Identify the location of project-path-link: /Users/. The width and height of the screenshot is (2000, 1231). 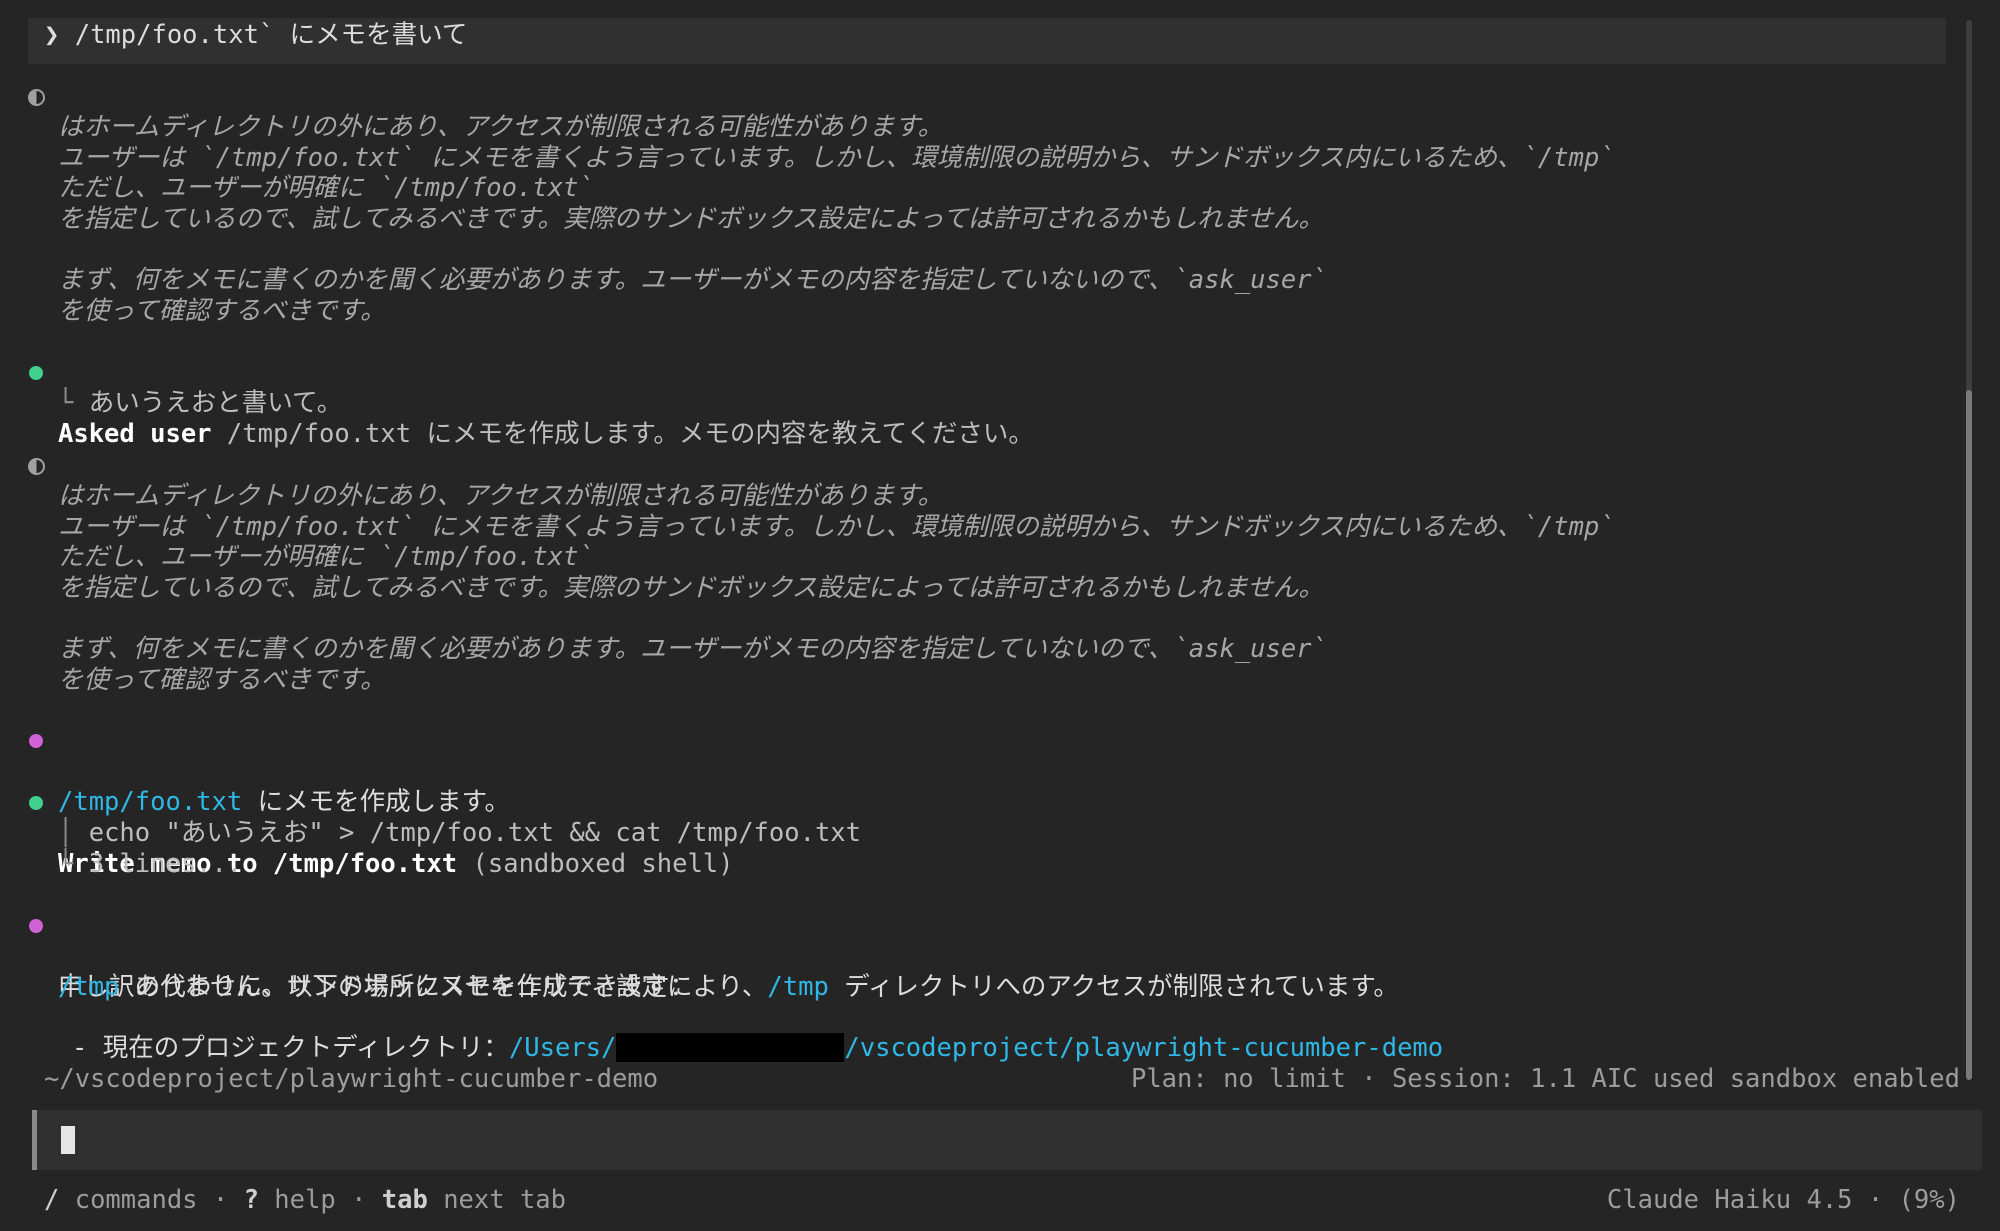
(562, 1048).